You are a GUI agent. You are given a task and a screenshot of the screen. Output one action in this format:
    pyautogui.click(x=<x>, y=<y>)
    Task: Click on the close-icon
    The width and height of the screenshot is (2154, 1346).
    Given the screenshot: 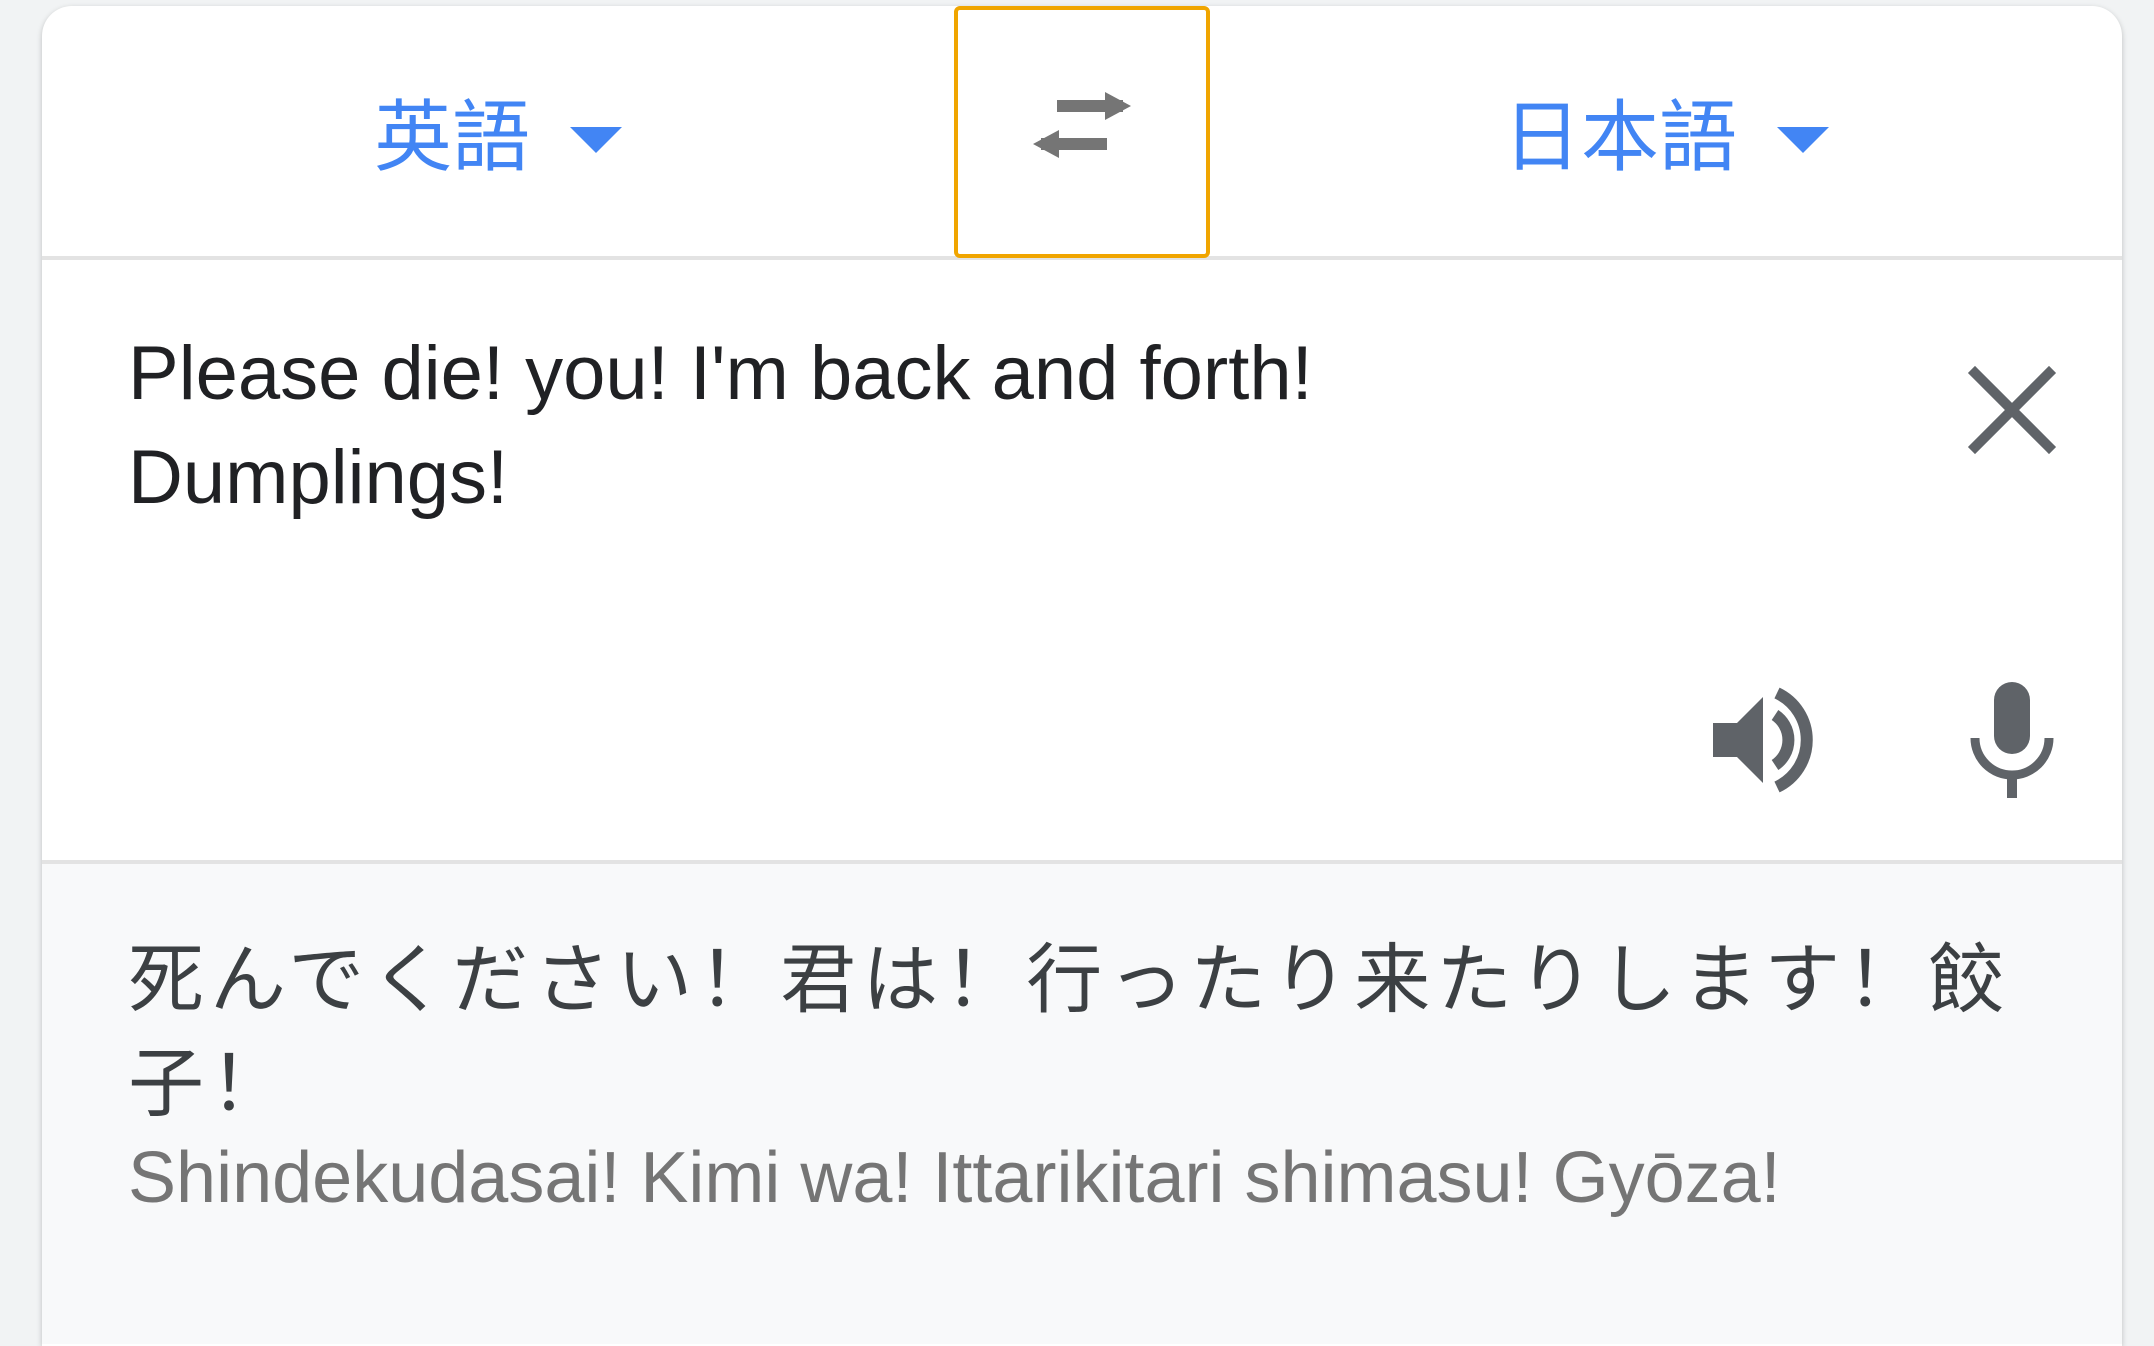 What is the action you would take?
    pyautogui.click(x=2012, y=410)
    